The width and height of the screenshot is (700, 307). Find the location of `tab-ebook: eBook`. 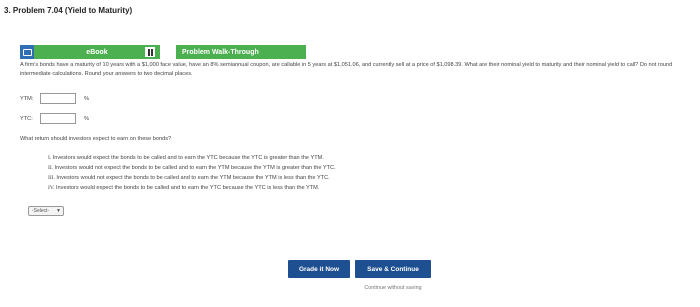

tab-ebook: eBook is located at coordinates (90, 52).